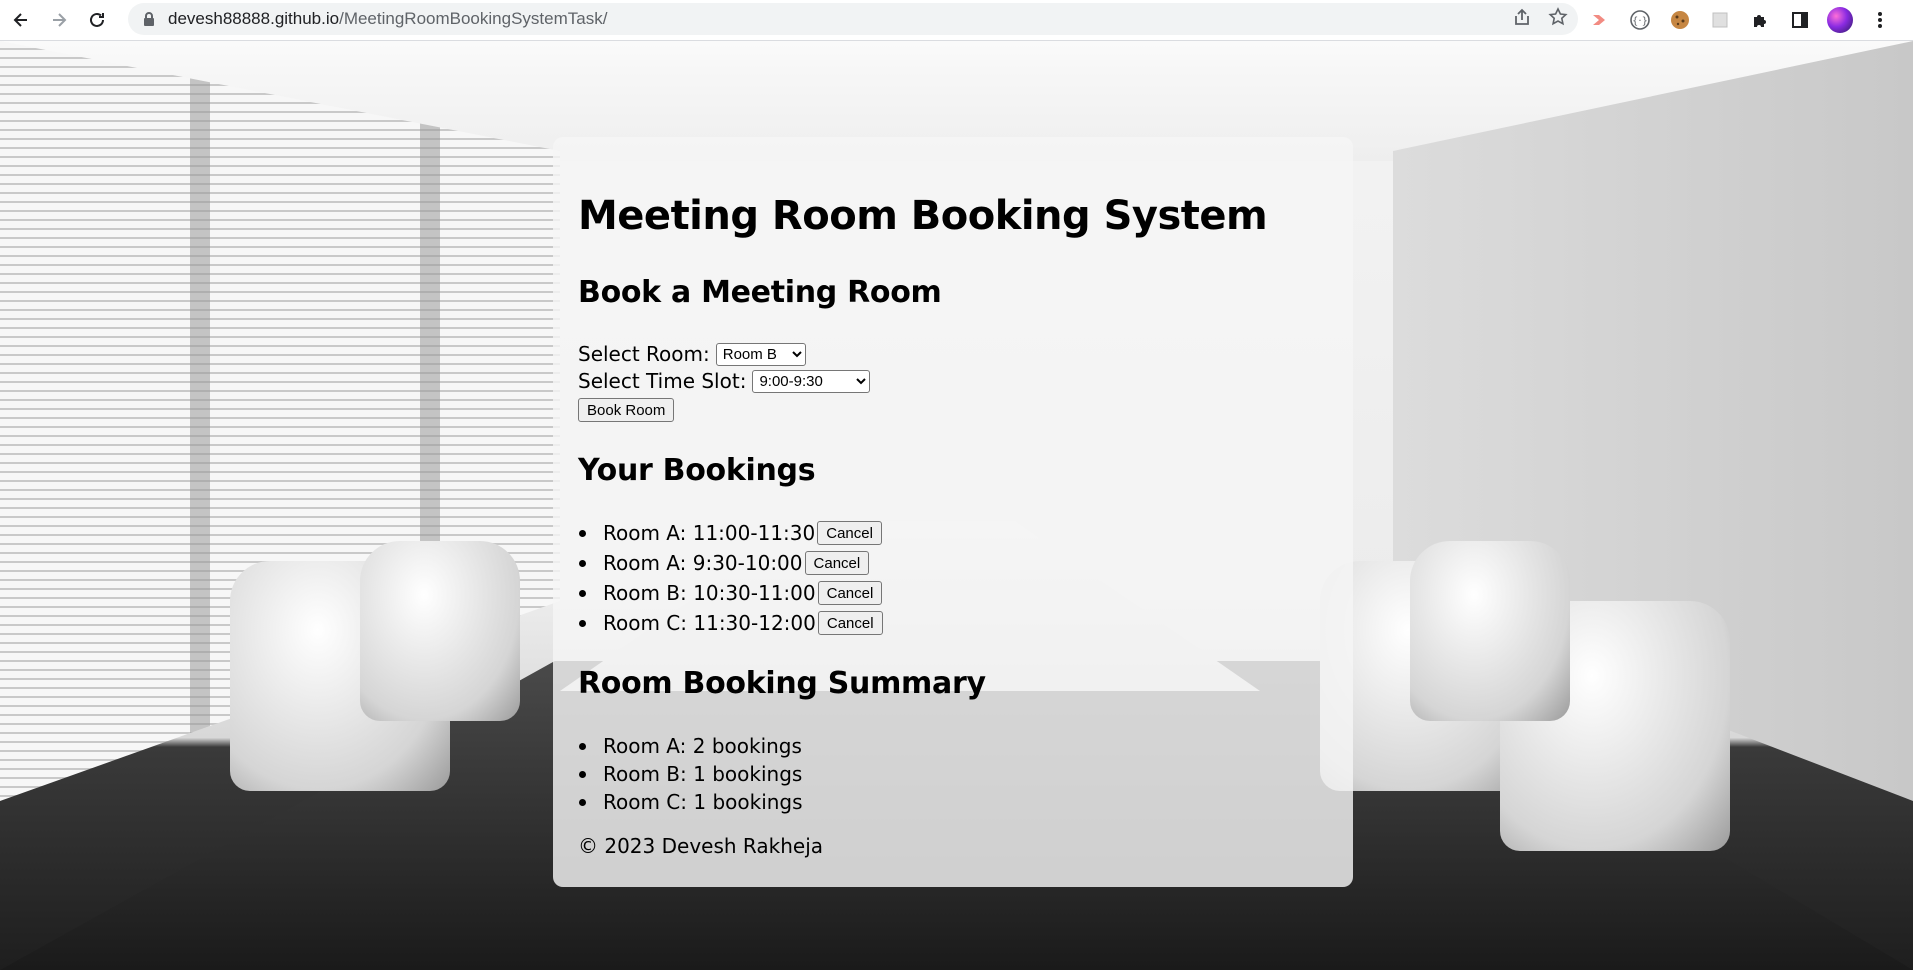 The width and height of the screenshot is (1913, 970). Describe the element at coordinates (703, 802) in the screenshot. I see `summary-text: Room C: 1 bookings` at that location.